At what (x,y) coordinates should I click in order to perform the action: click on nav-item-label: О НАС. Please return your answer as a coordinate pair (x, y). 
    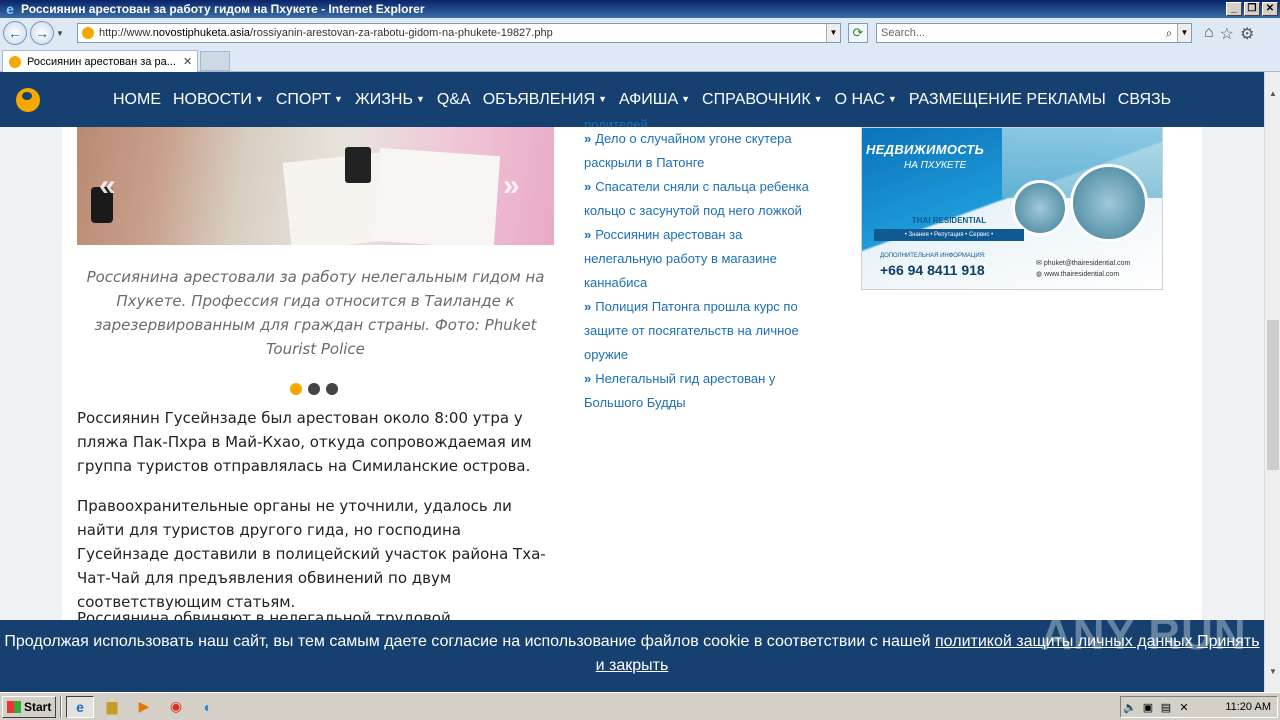
    Looking at the image, I should click on (859, 99).